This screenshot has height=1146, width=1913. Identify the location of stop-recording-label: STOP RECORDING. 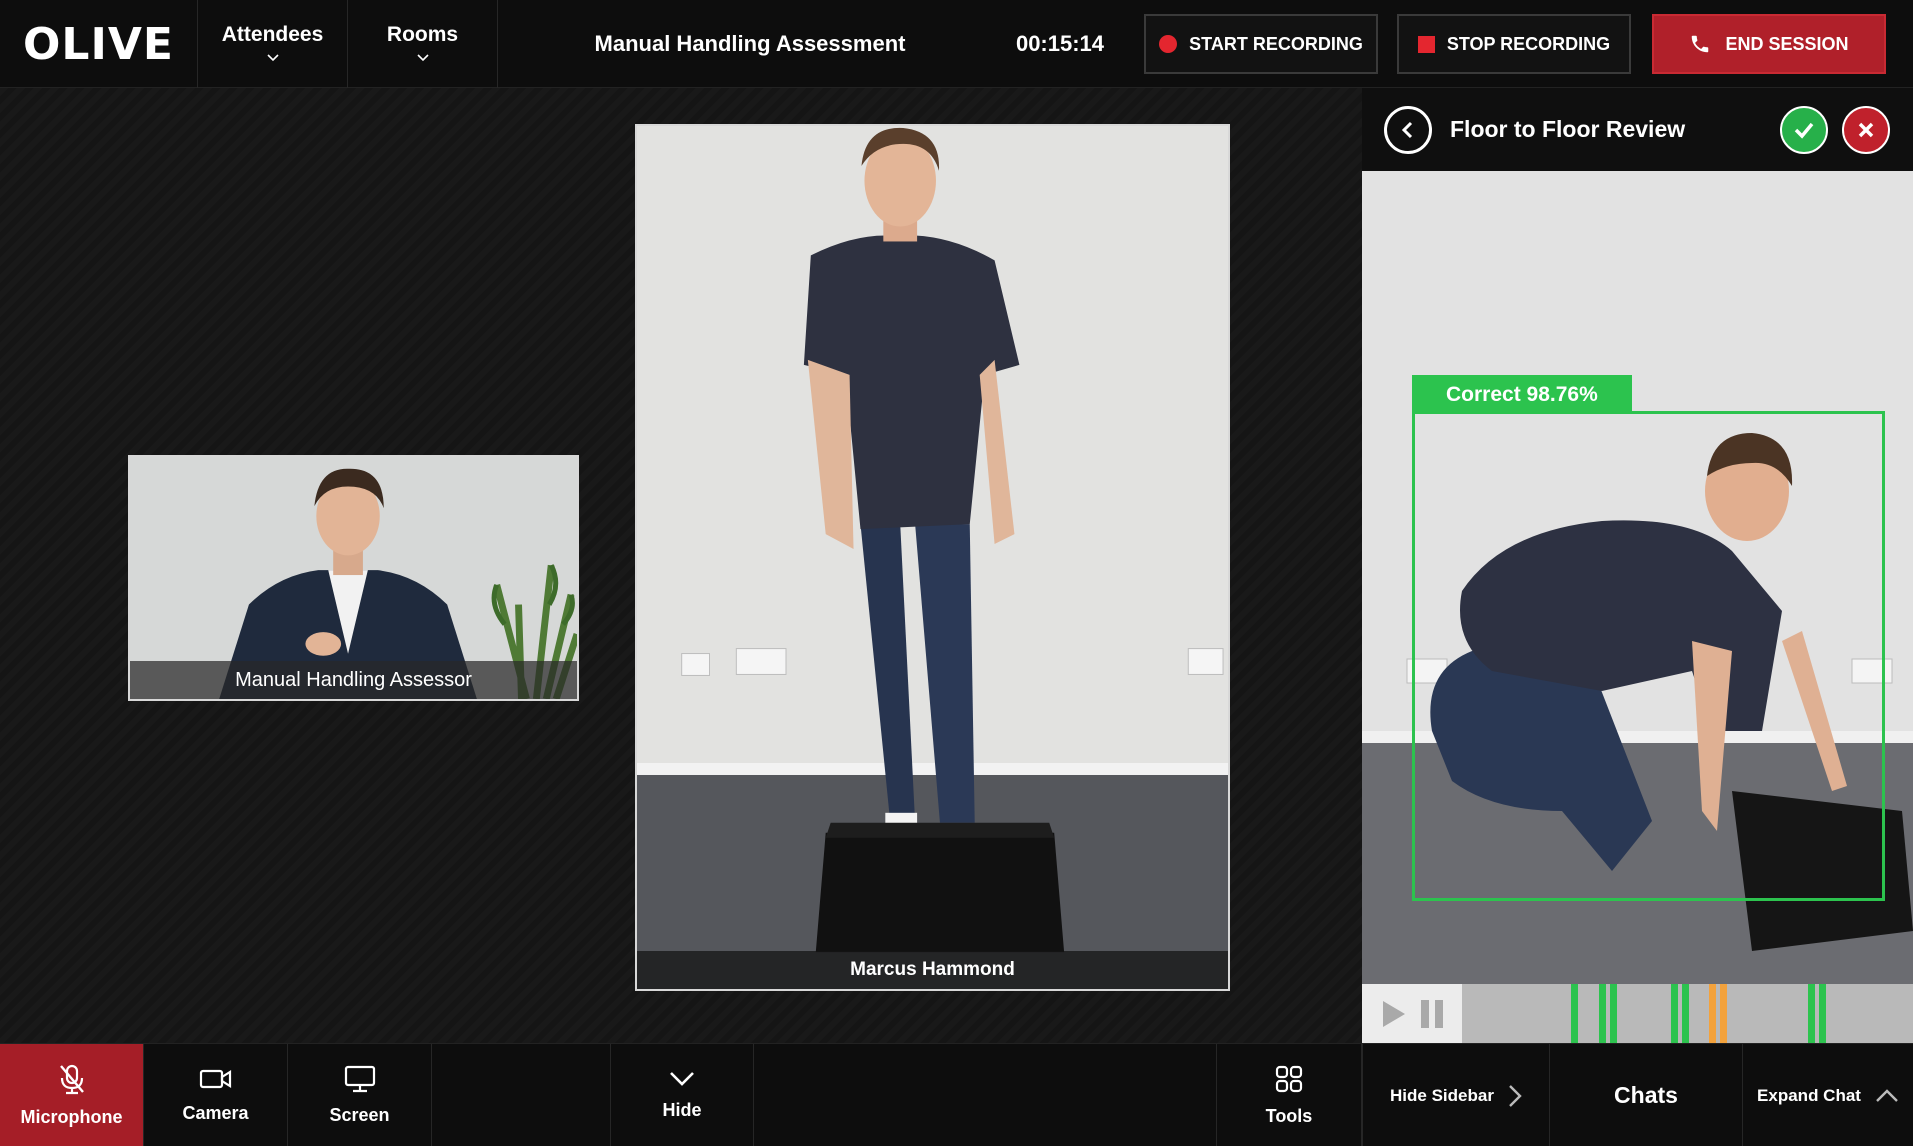
(1528, 43).